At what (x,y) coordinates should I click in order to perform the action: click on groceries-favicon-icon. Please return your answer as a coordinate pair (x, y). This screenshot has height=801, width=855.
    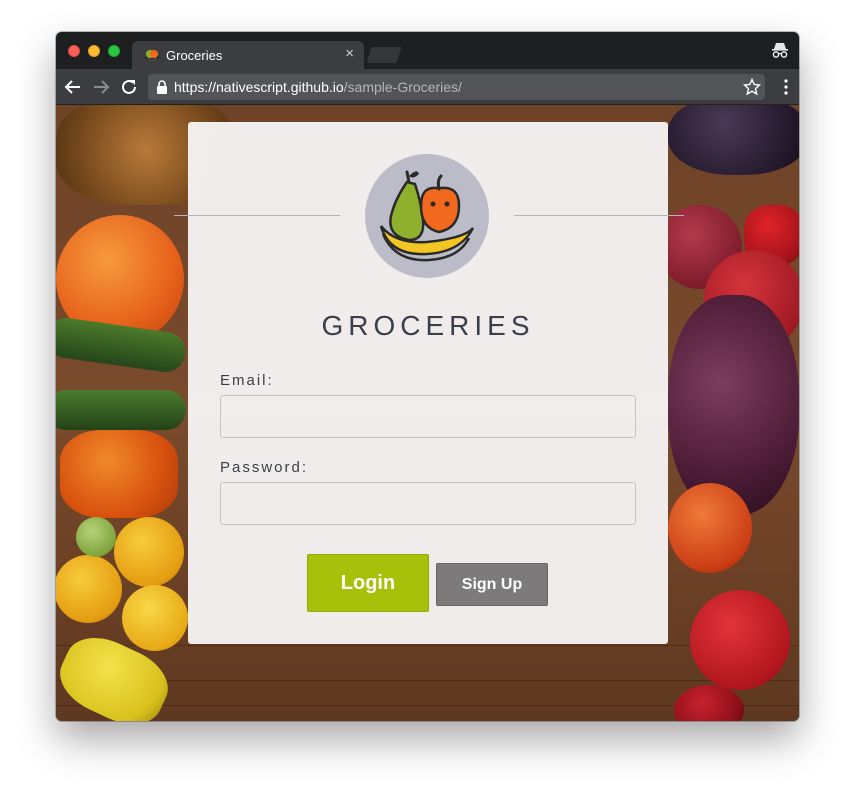
    Looking at the image, I should click on (152, 56).